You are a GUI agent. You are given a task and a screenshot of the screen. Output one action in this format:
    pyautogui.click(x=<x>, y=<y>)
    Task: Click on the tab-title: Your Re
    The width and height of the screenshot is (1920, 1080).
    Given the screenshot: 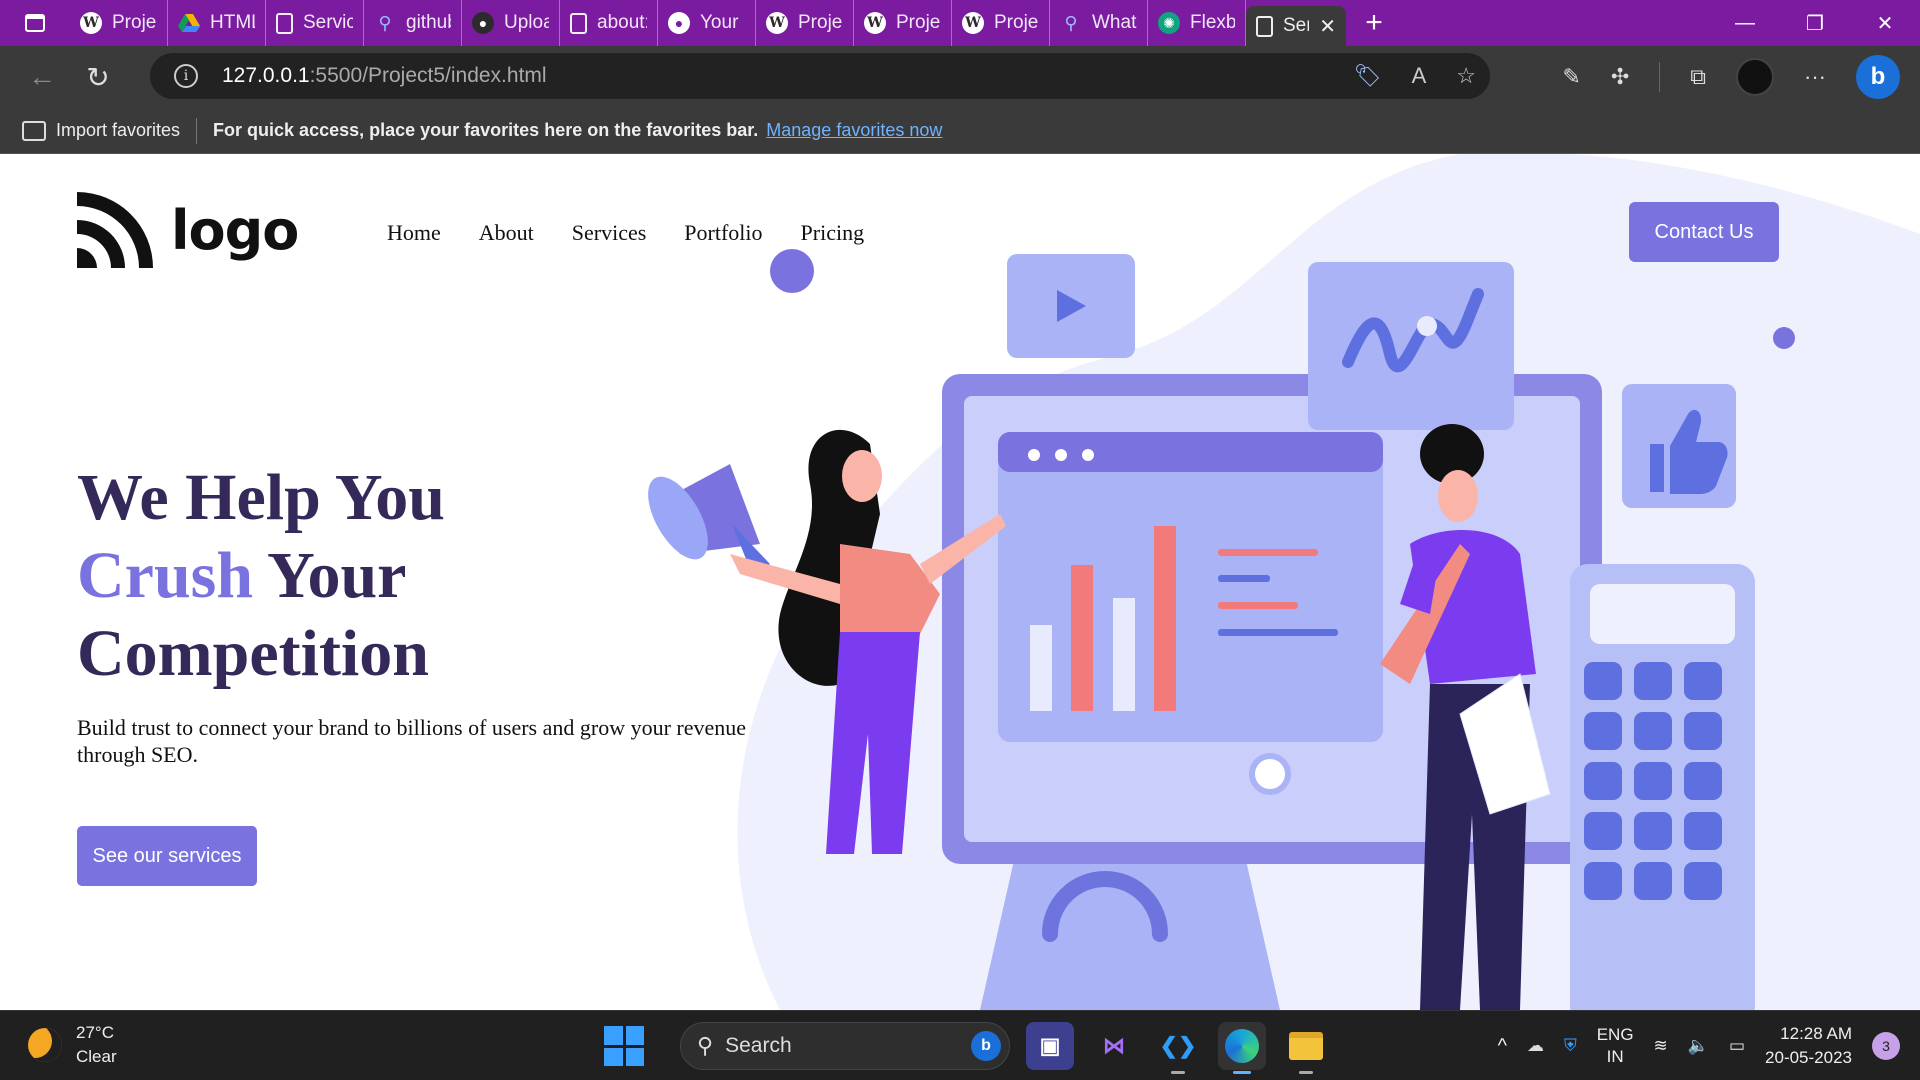 What is the action you would take?
    pyautogui.click(x=722, y=22)
    